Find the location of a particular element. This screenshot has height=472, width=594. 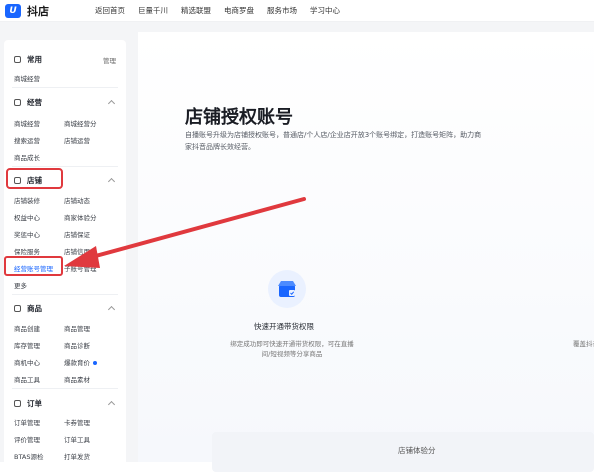

group-header-goods: 商品 is located at coordinates (28, 308).